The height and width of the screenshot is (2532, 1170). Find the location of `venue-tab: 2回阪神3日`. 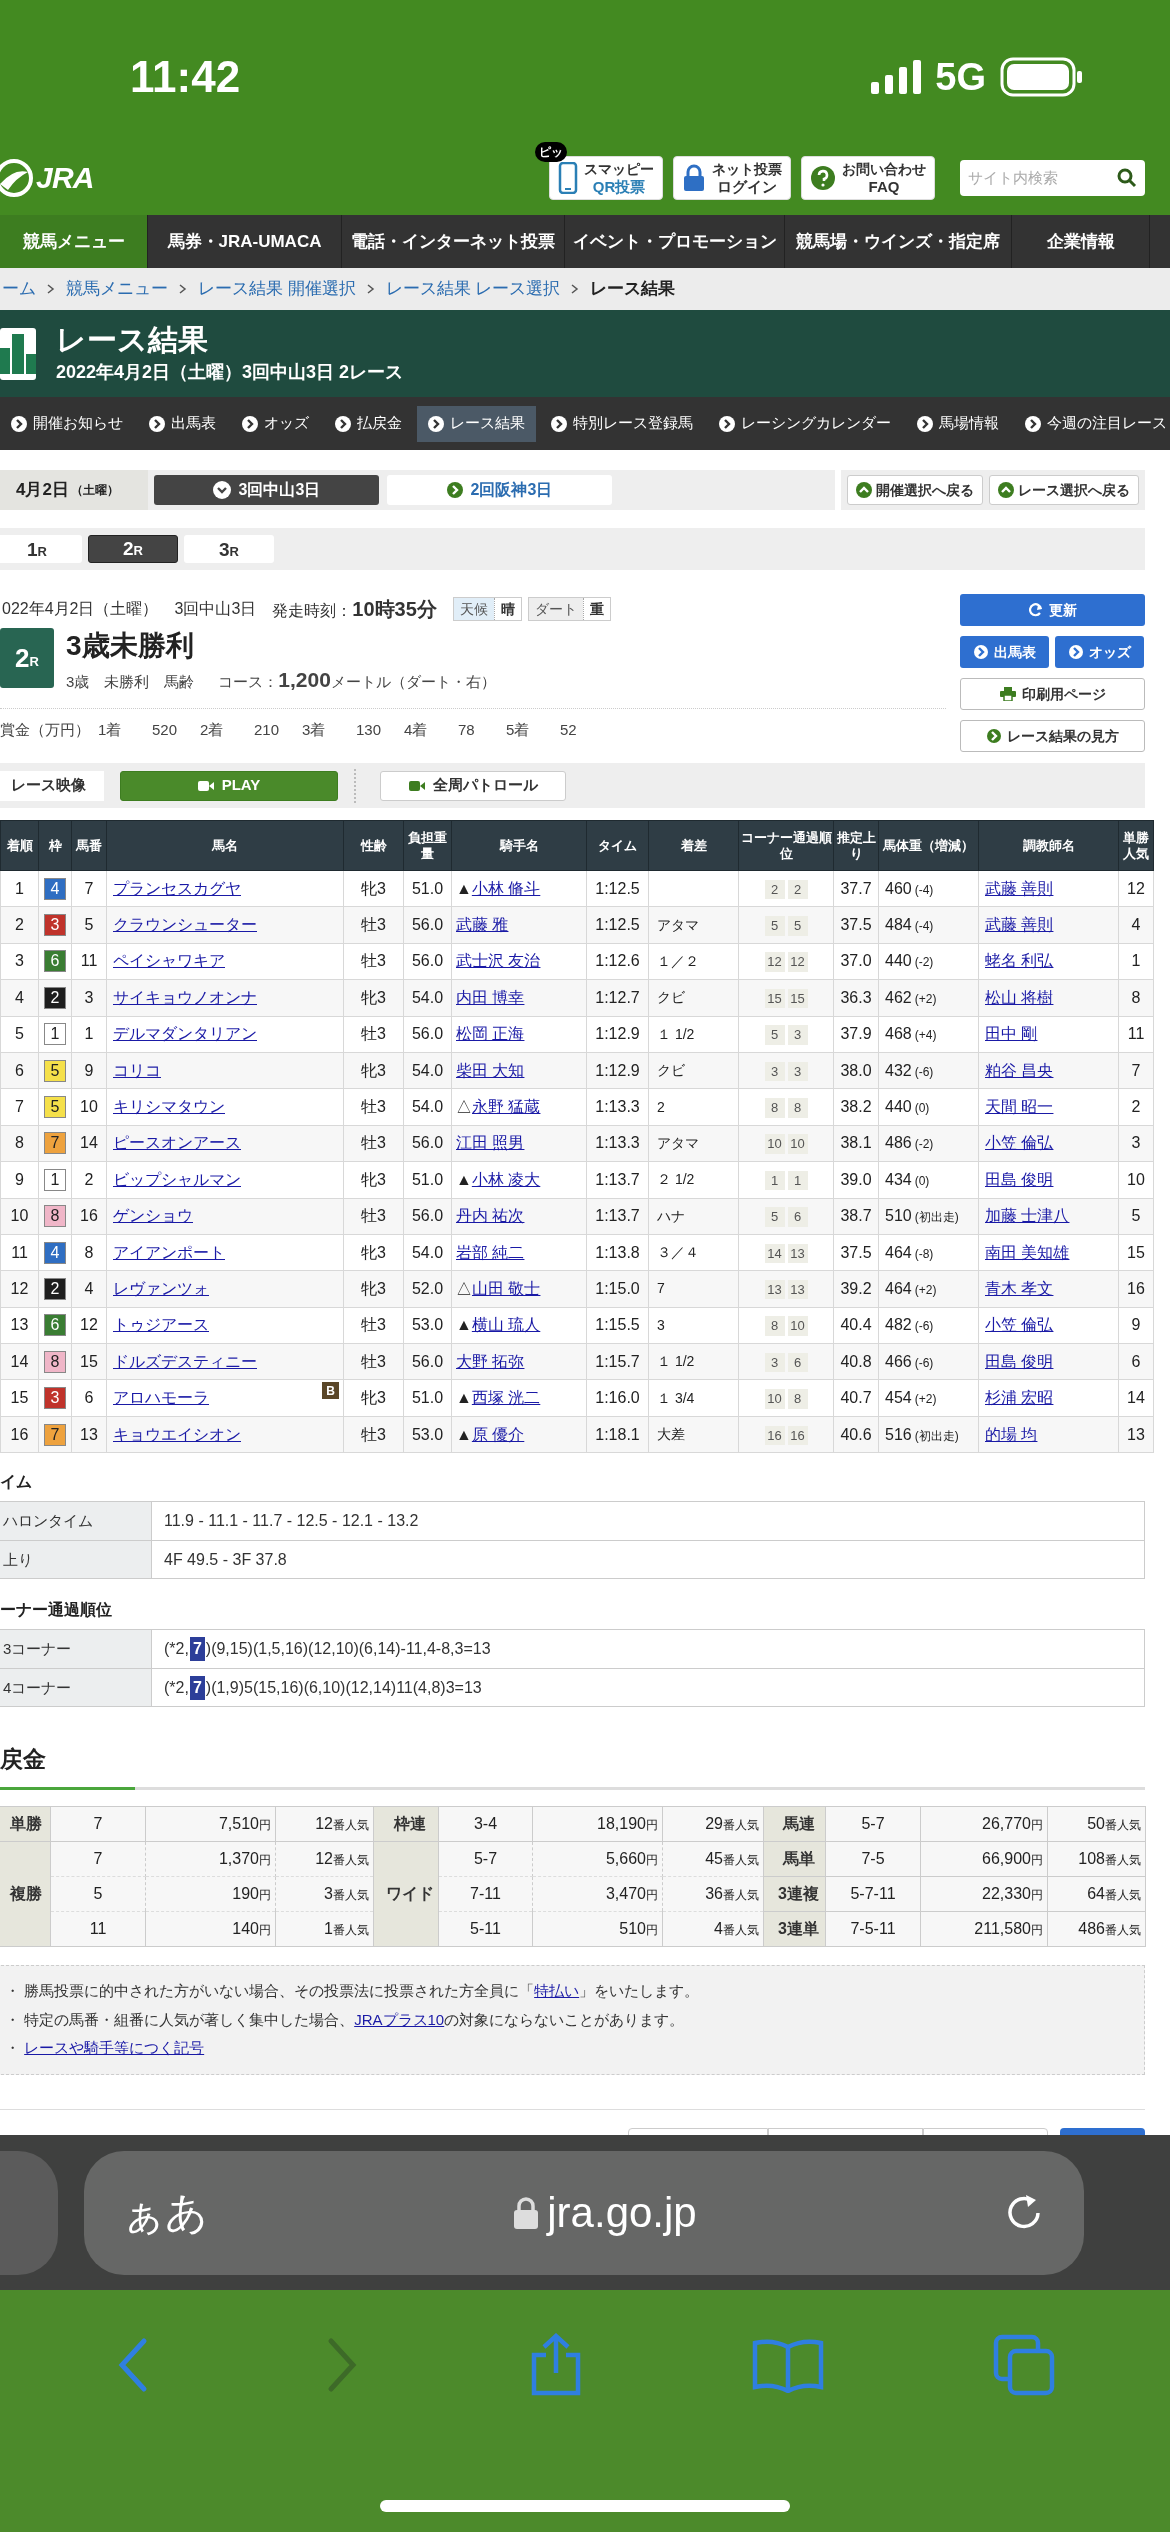

venue-tab: 2回阪神3日 is located at coordinates (499, 490).